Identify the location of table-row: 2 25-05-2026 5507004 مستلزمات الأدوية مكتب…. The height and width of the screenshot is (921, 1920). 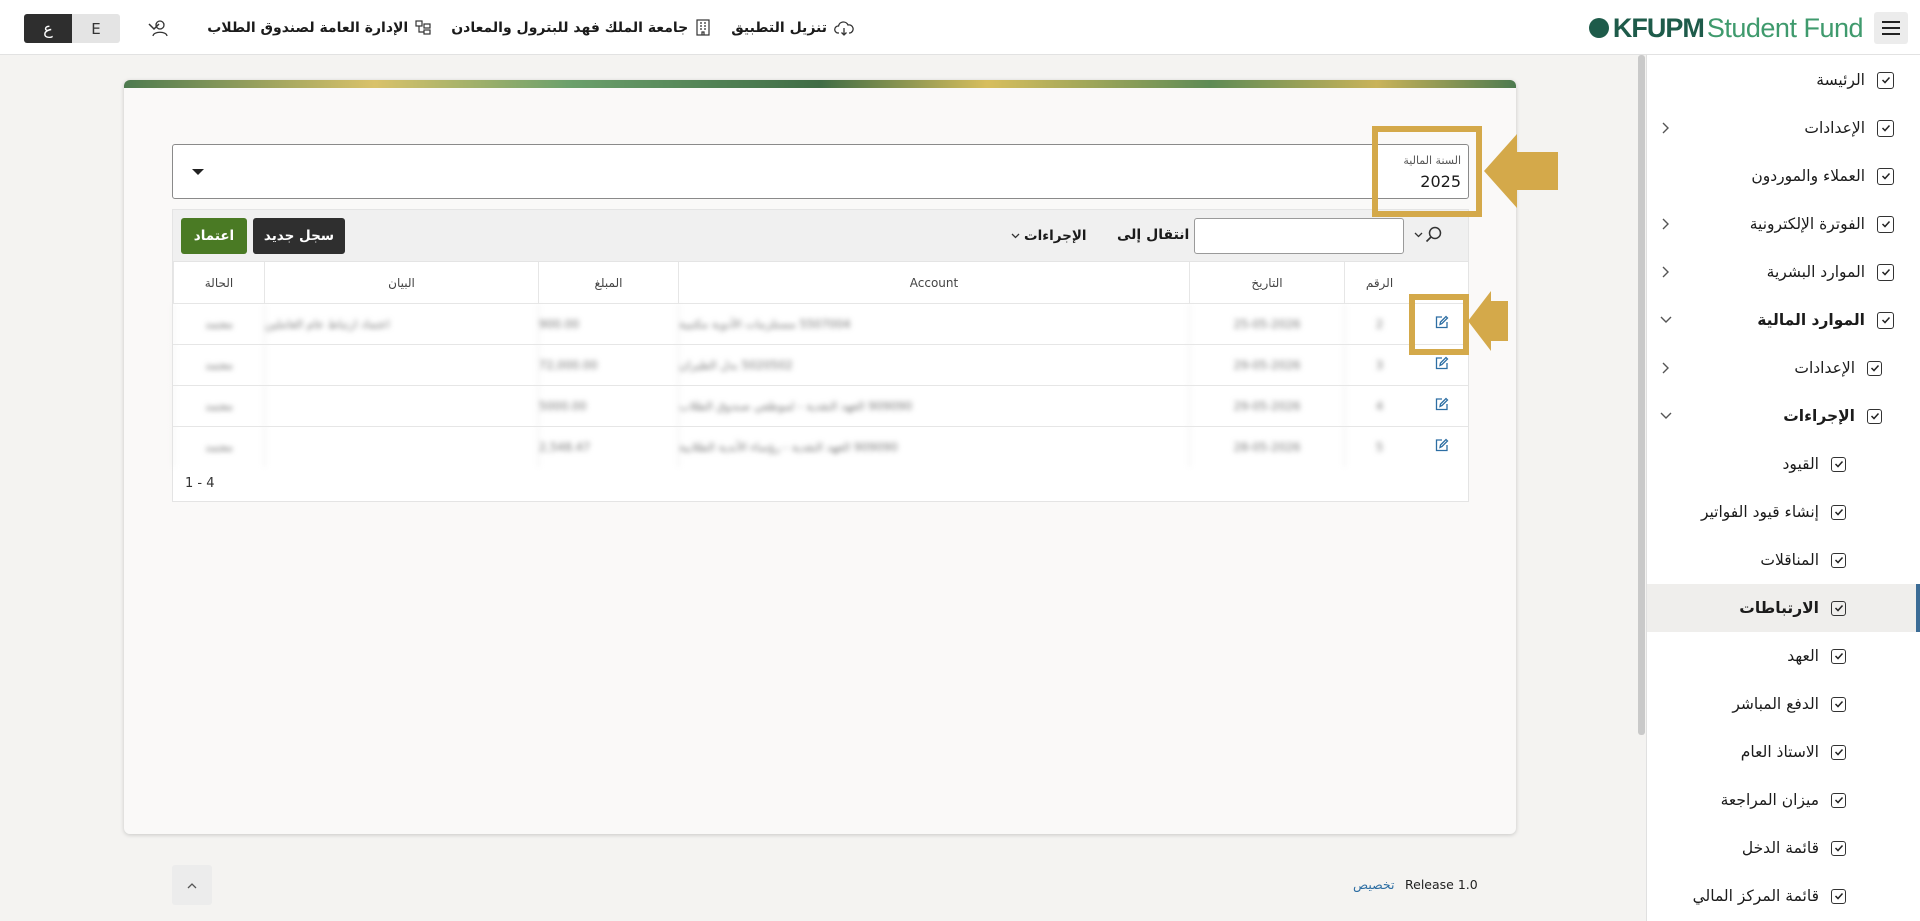
(820, 323).